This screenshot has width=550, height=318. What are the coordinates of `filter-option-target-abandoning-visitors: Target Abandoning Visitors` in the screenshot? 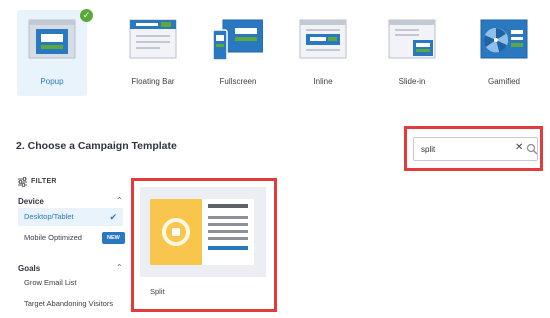 It's located at (78, 304).